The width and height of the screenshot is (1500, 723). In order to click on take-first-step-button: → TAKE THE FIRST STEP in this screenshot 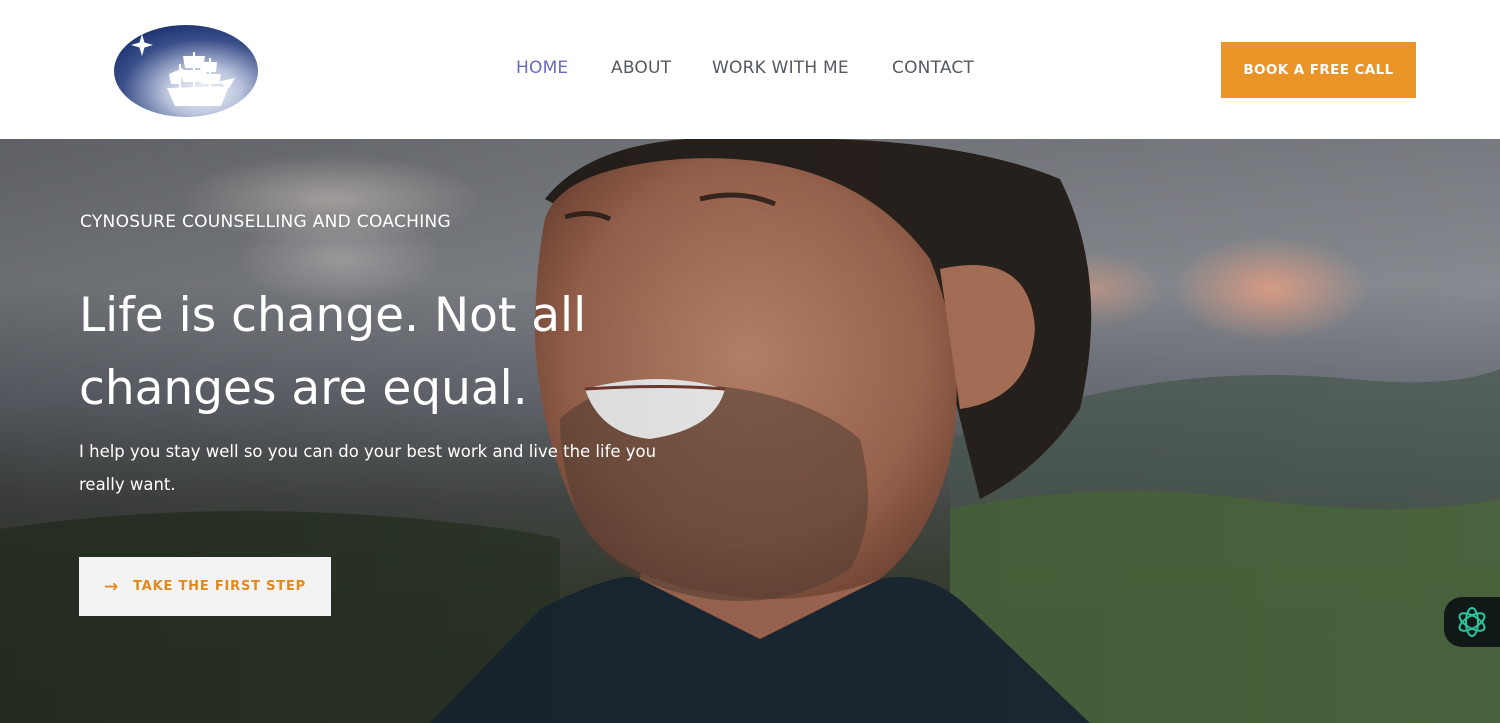, I will do `click(205, 586)`.